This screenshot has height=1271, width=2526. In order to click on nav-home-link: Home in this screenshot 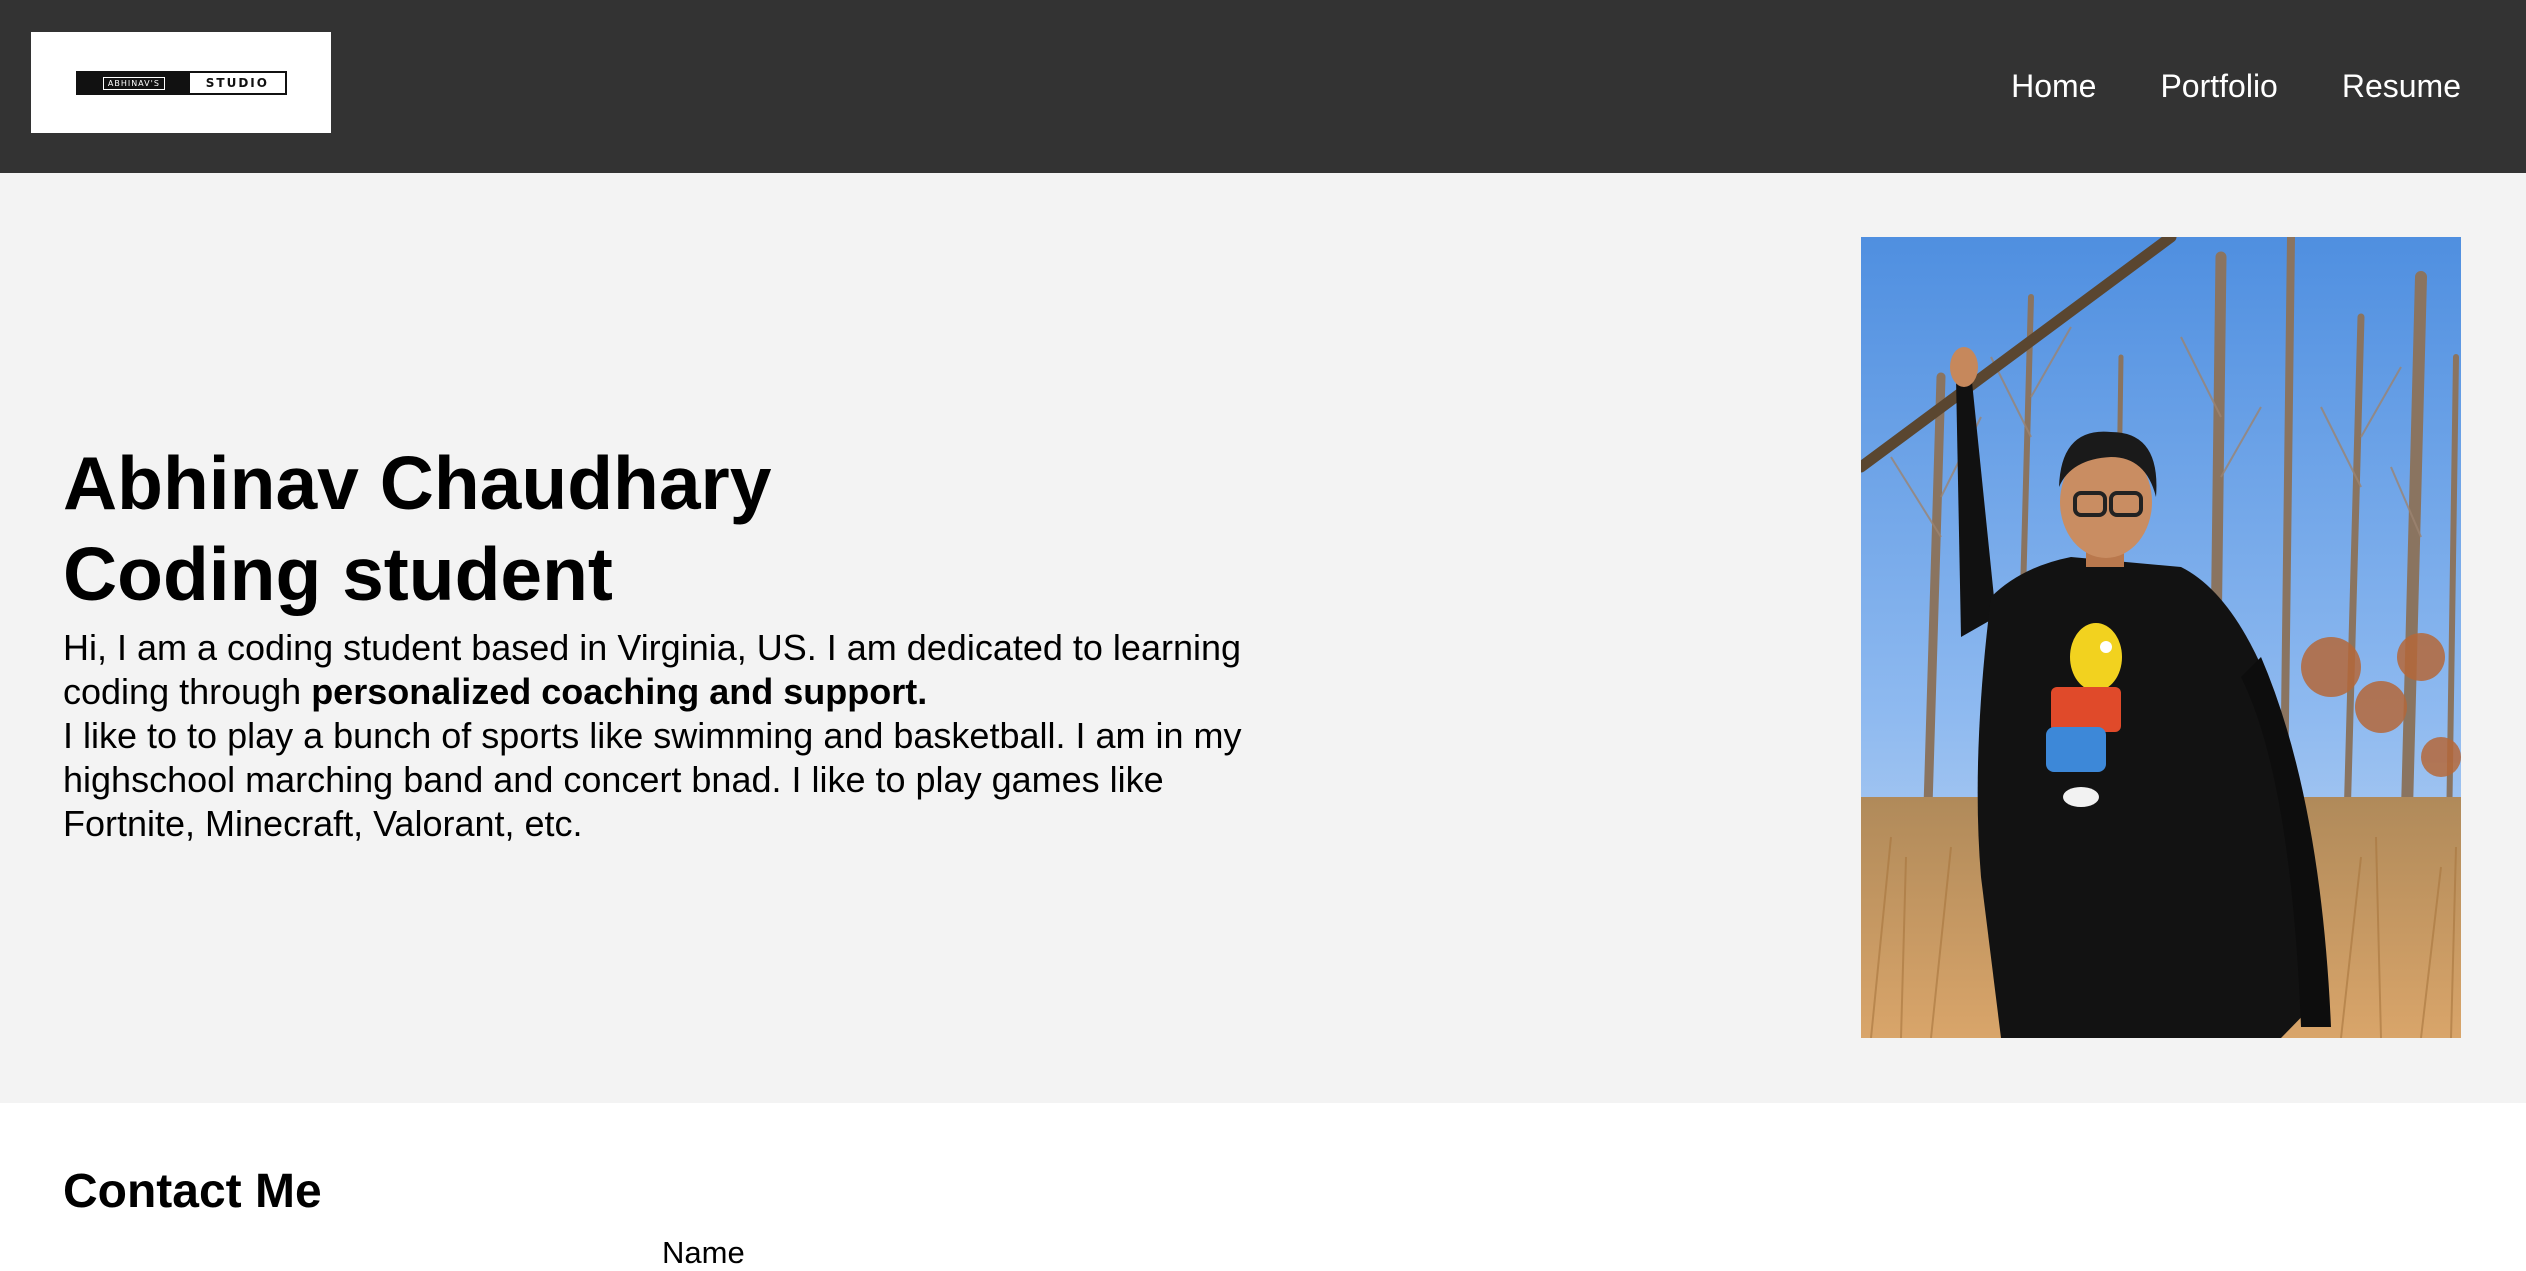, I will do `click(2053, 86)`.